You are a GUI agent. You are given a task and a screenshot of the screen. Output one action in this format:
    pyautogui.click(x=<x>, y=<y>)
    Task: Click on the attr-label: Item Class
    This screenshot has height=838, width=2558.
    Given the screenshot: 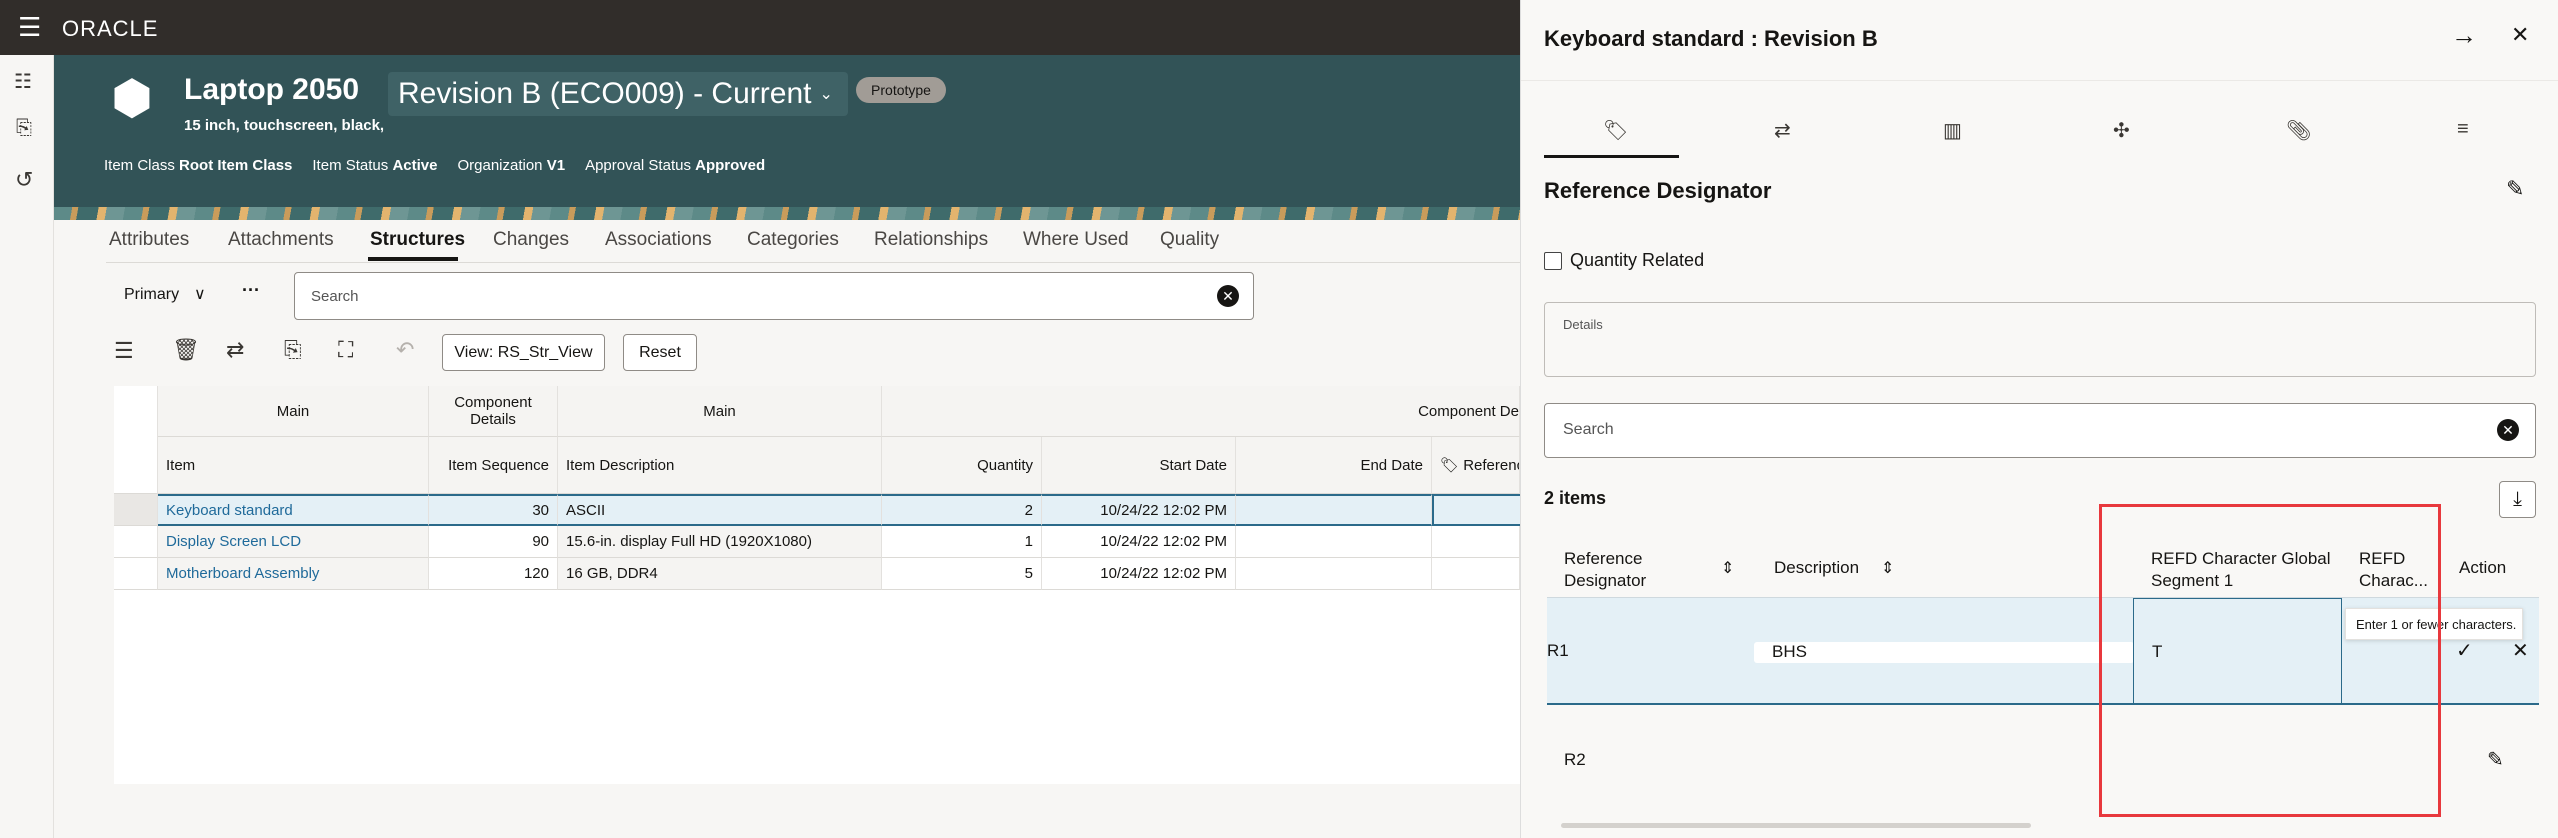 What is the action you would take?
    pyautogui.click(x=139, y=165)
    